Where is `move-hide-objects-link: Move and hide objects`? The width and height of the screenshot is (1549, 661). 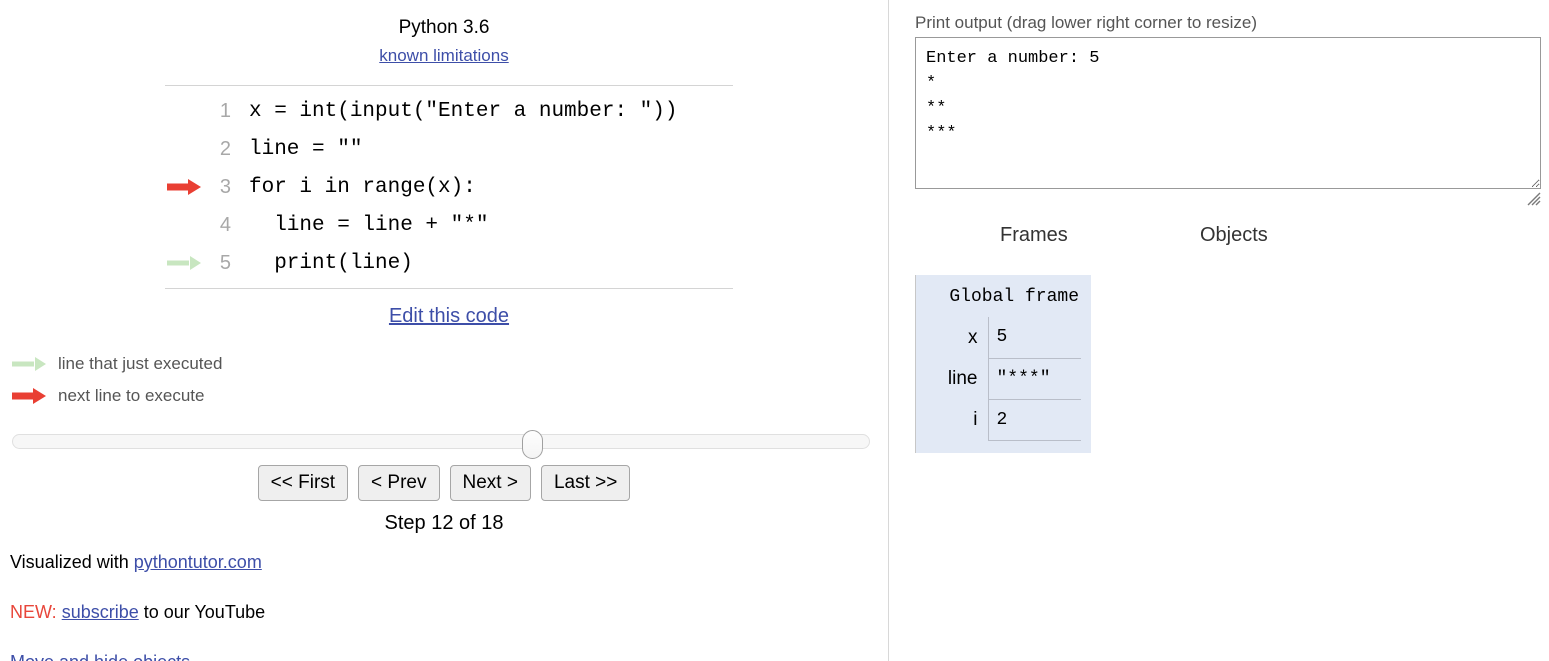 move-hide-objects-link: Move and hide objects is located at coordinates (100, 656).